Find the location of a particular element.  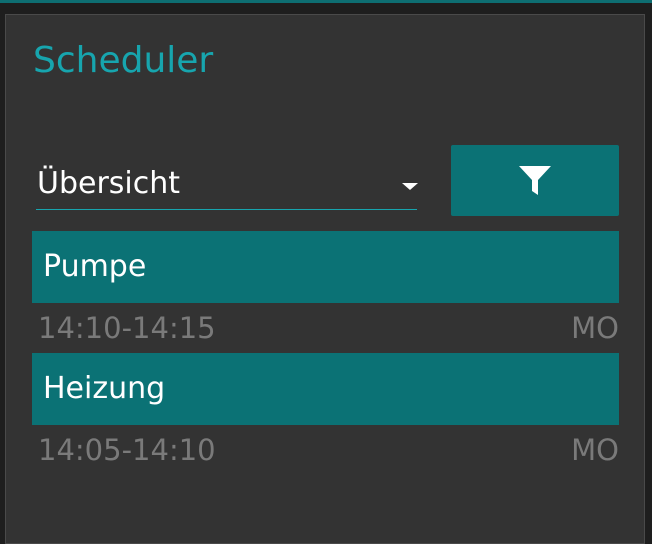

schedule-item-heizung: Heizung is located at coordinates (325, 389).